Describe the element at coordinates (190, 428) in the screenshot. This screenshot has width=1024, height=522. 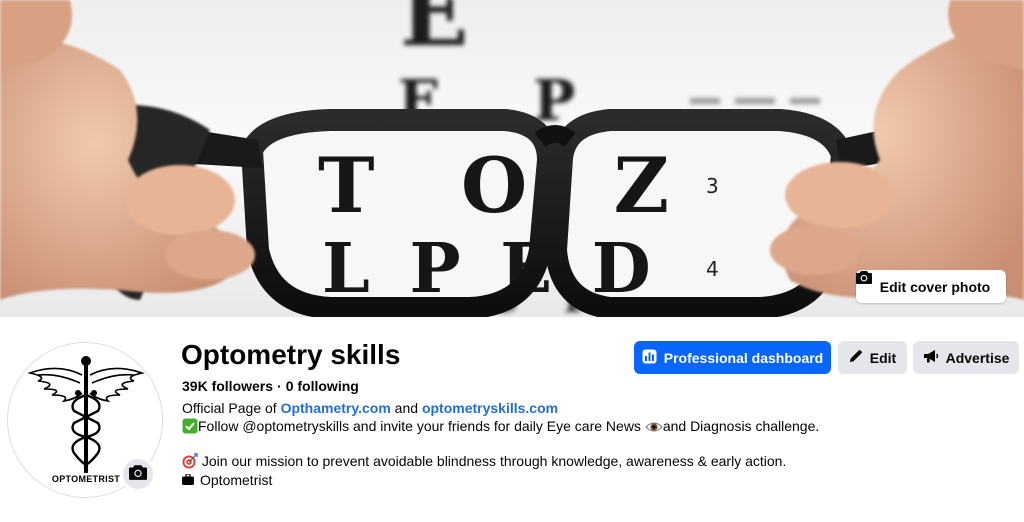
I see `check-mark-icon` at that location.